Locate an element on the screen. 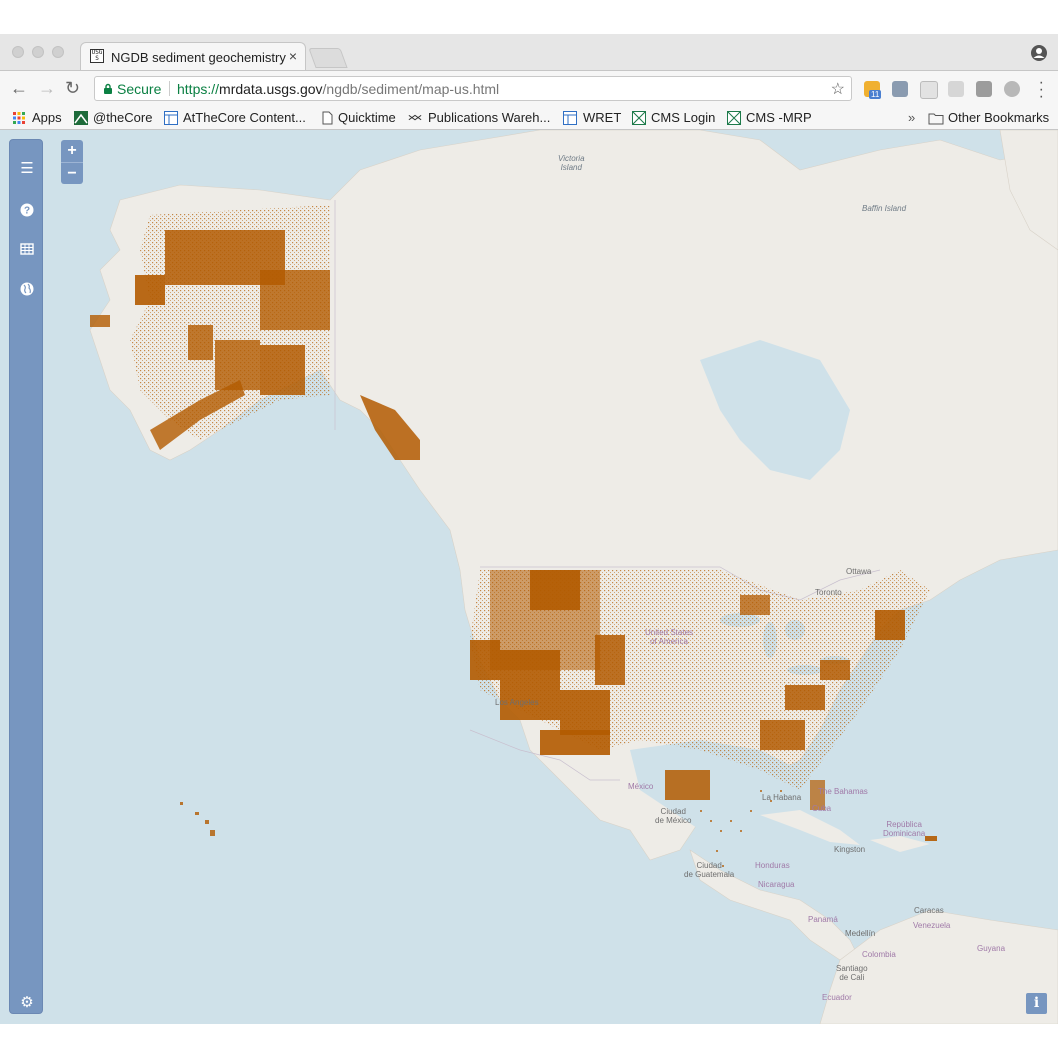  menu-icon: ☰ is located at coordinates (27, 169).